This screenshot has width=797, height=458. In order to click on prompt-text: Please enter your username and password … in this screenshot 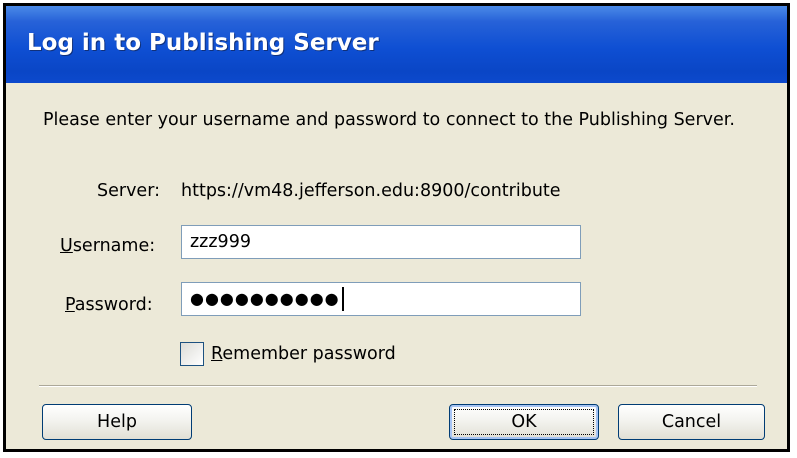, I will do `click(389, 120)`.